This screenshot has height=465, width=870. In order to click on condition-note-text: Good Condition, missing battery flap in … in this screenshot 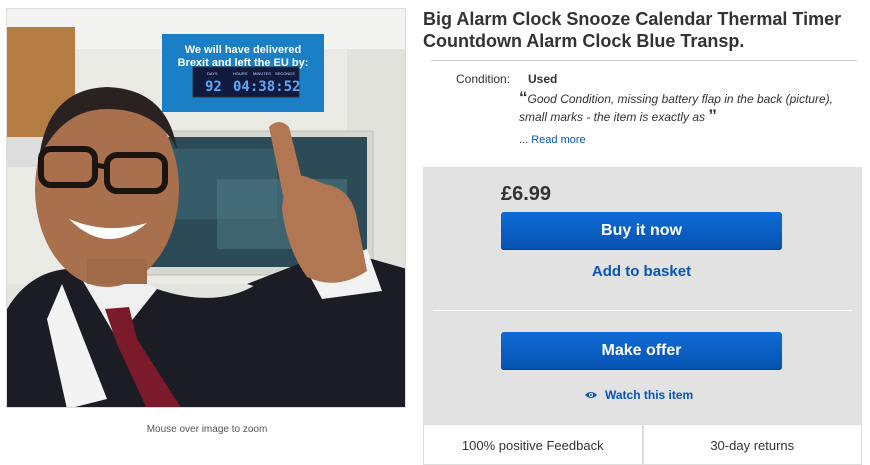, I will do `click(676, 108)`.